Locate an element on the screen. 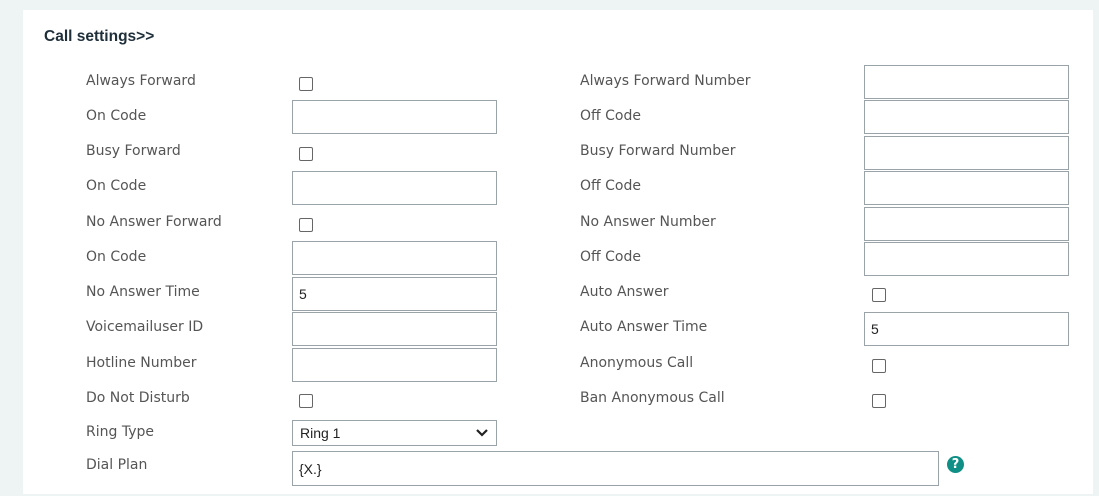 The width and height of the screenshot is (1099, 496). label-on-code-1: On Code is located at coordinates (116, 116).